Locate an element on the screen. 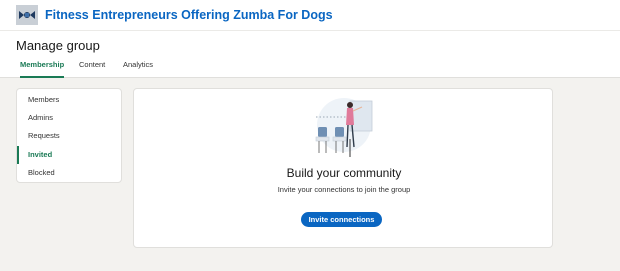 This screenshot has width=620, height=271. sidebar-item-requests: Requests is located at coordinates (70, 136).